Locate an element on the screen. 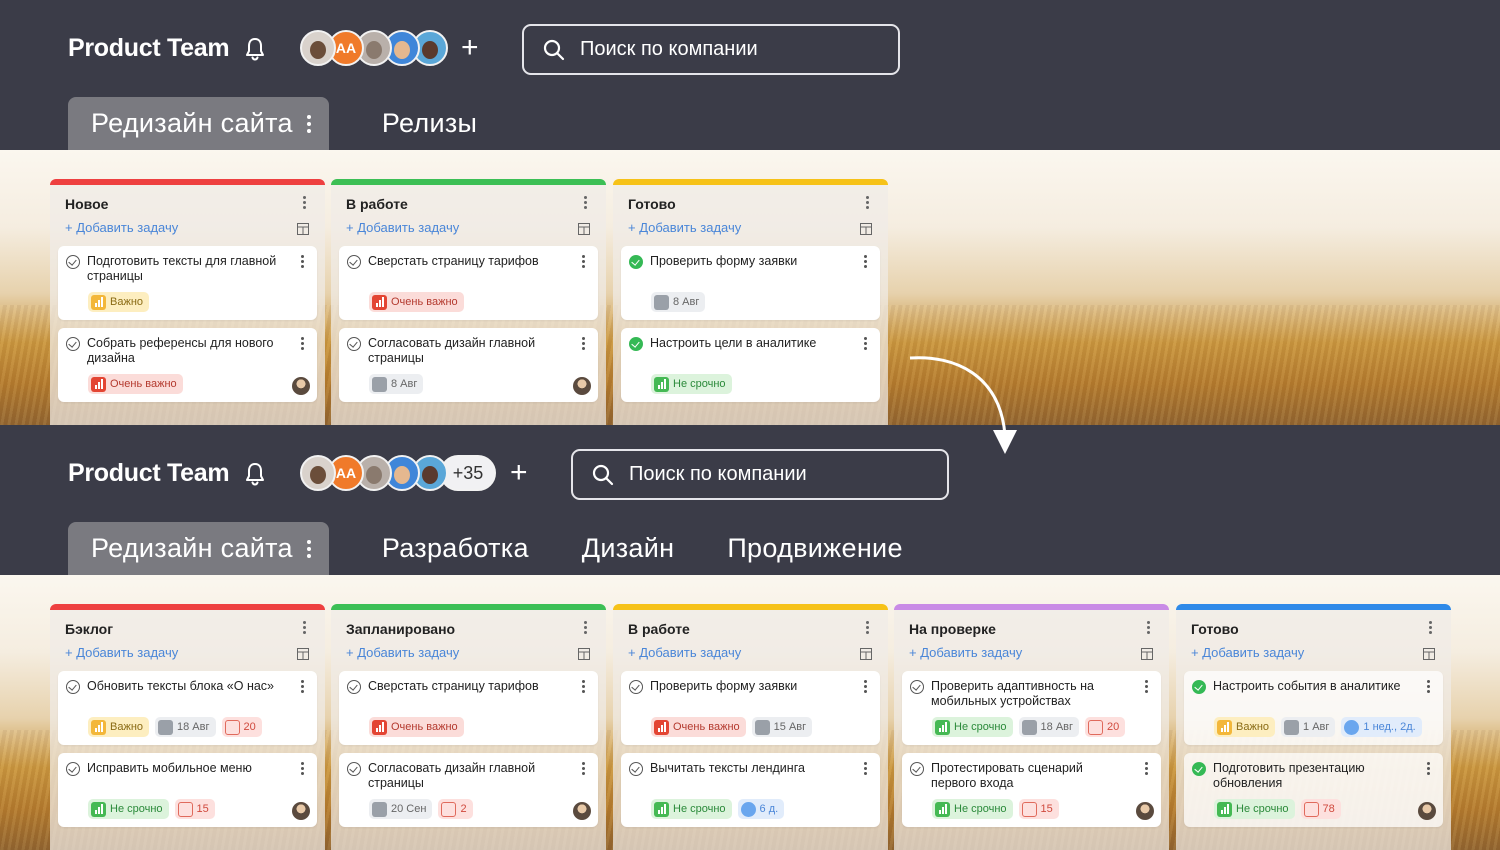 The height and width of the screenshot is (850, 1500). date-tag: 8 Авг is located at coordinates (396, 384).